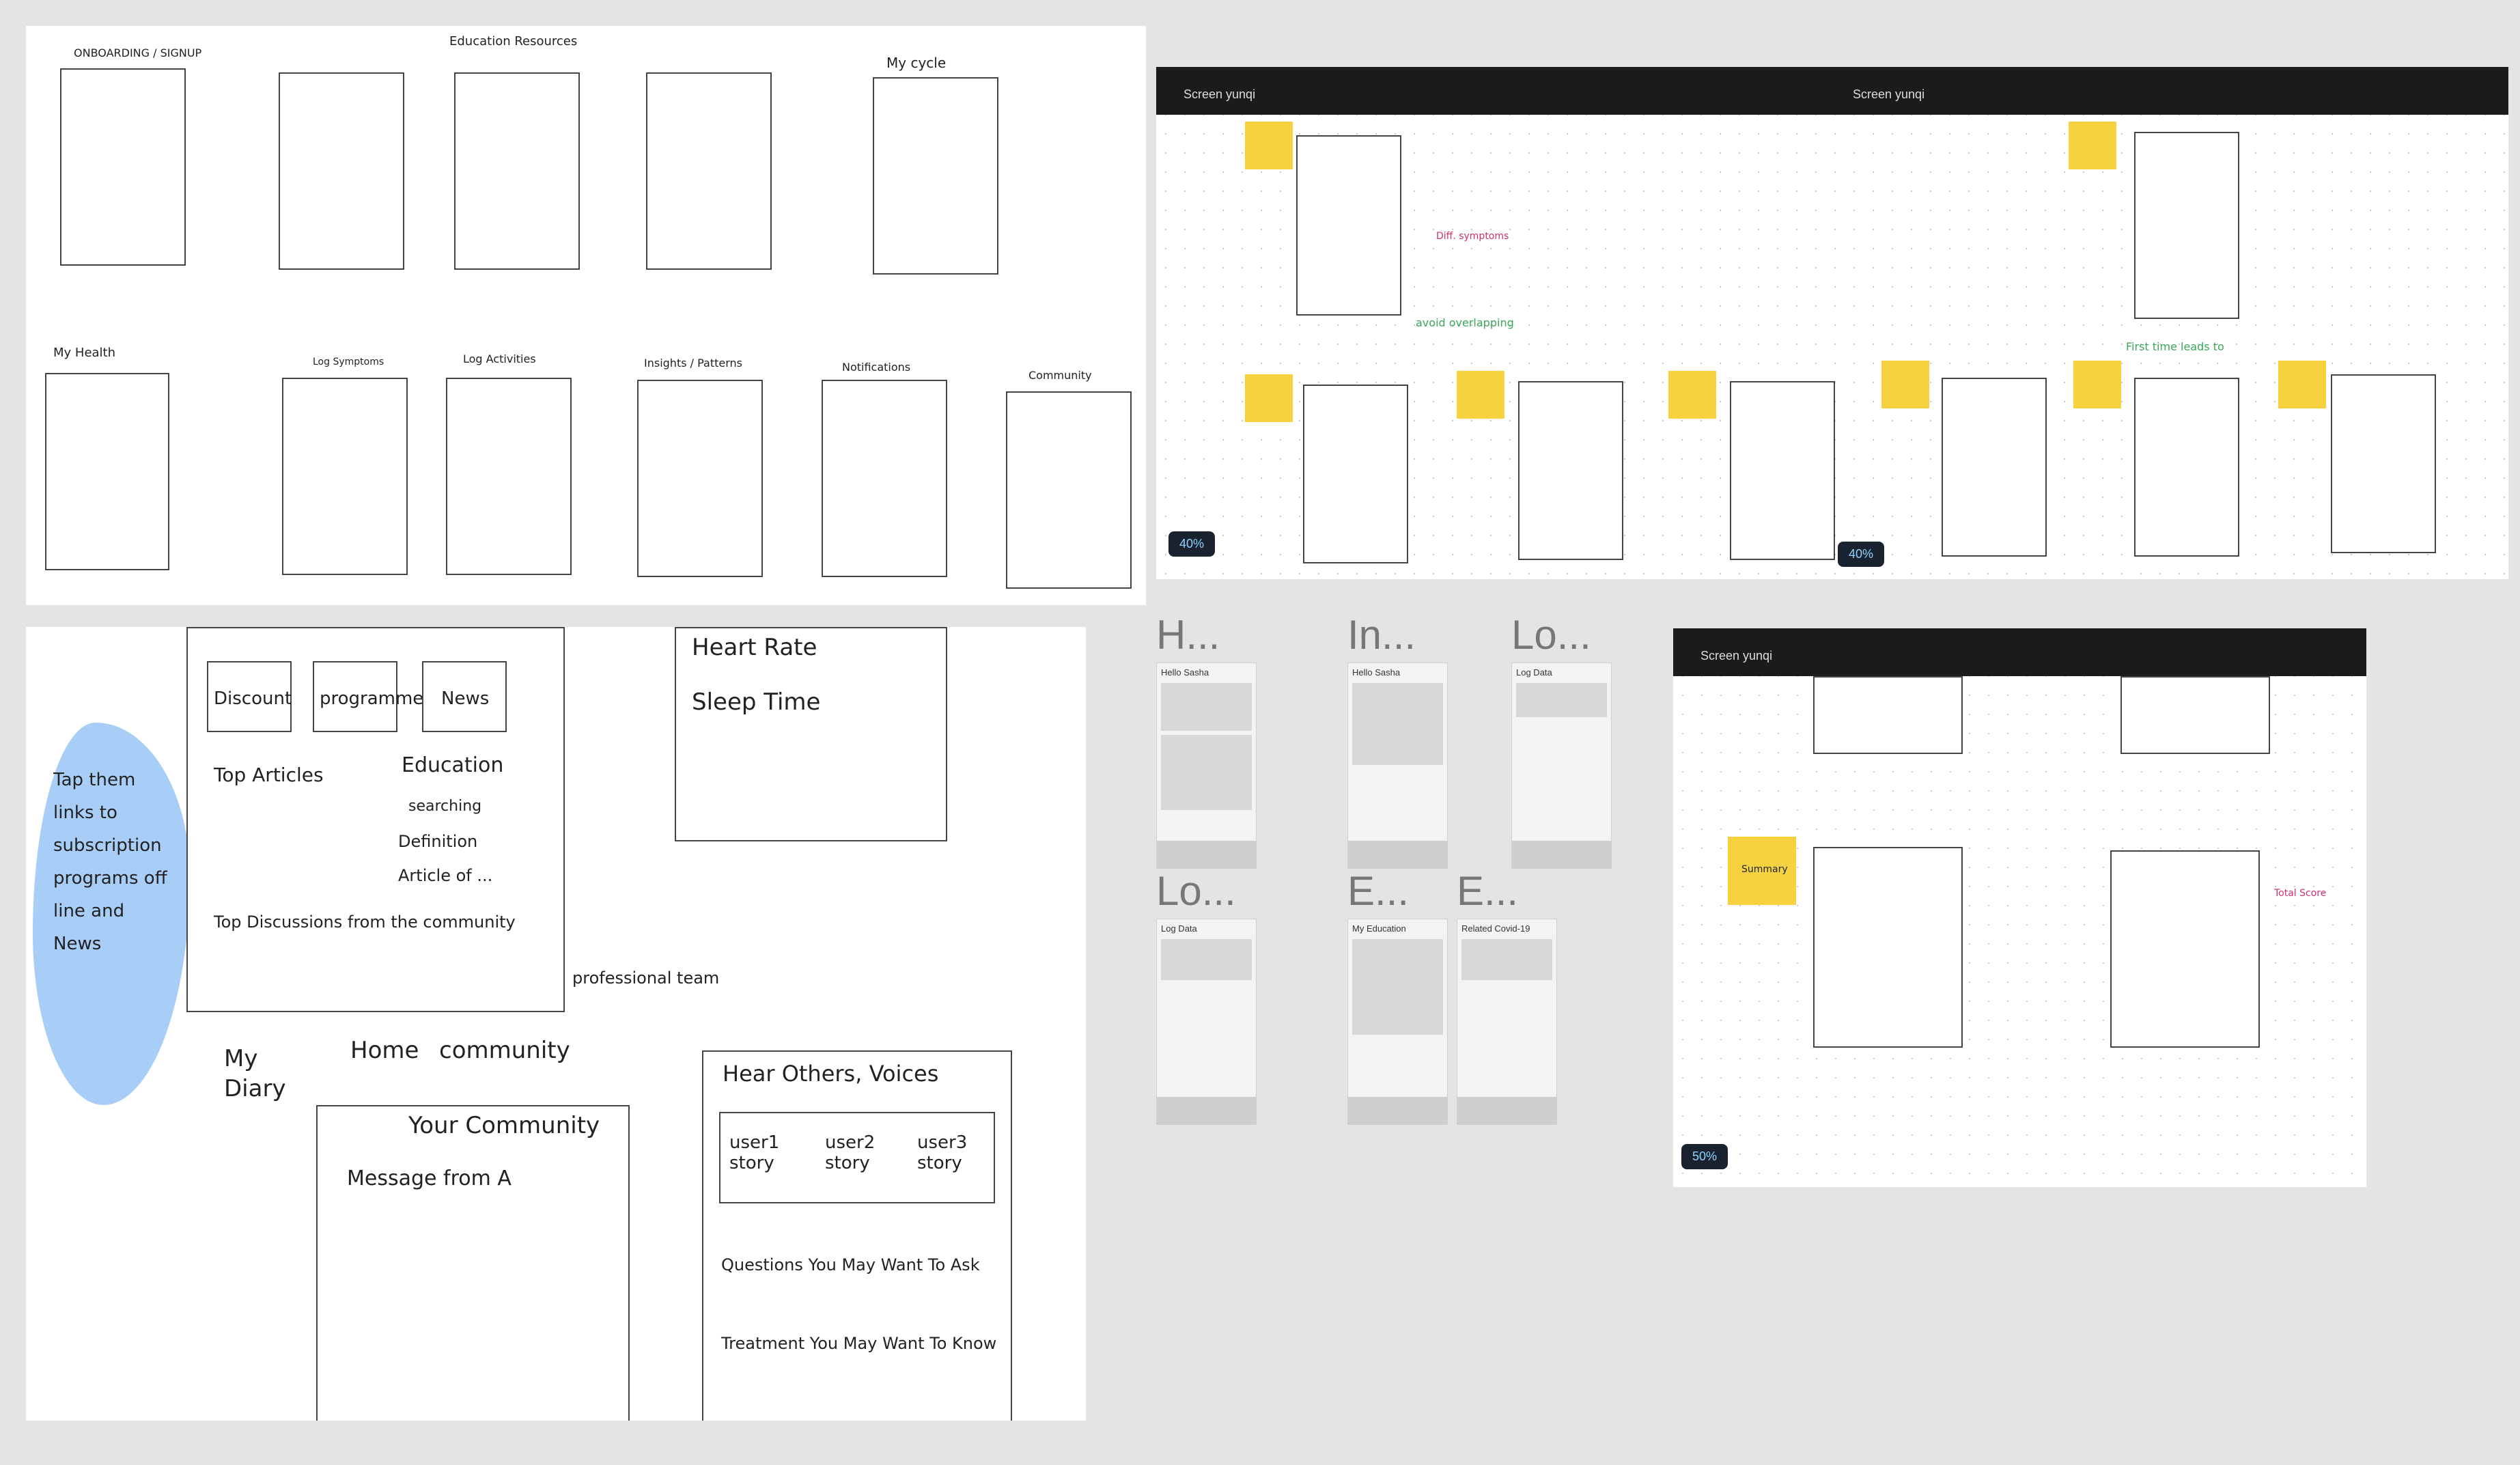  Describe the element at coordinates (499, 358) in the screenshot. I see `title-log-activities: Log Activities` at that location.